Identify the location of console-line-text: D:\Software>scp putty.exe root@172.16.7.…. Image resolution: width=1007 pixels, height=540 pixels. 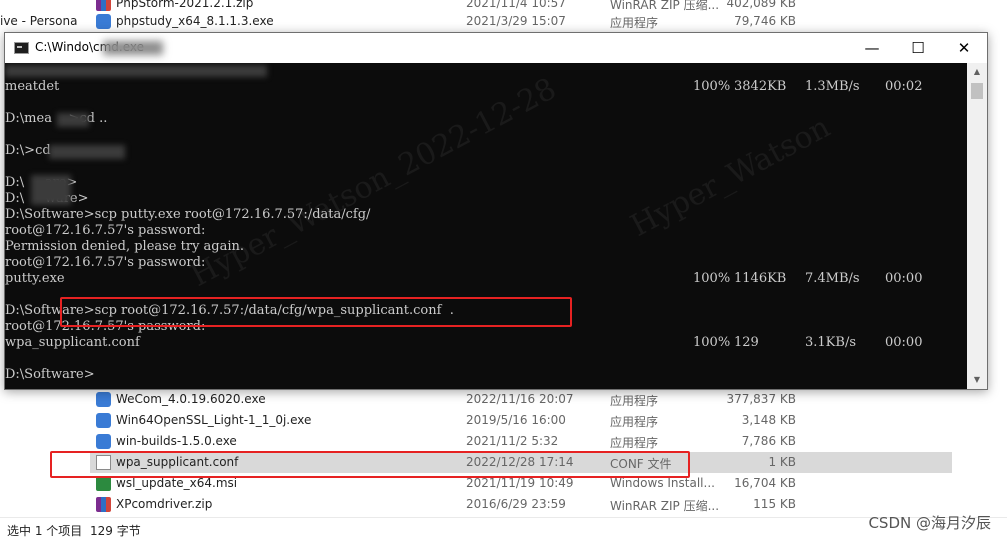
(188, 214).